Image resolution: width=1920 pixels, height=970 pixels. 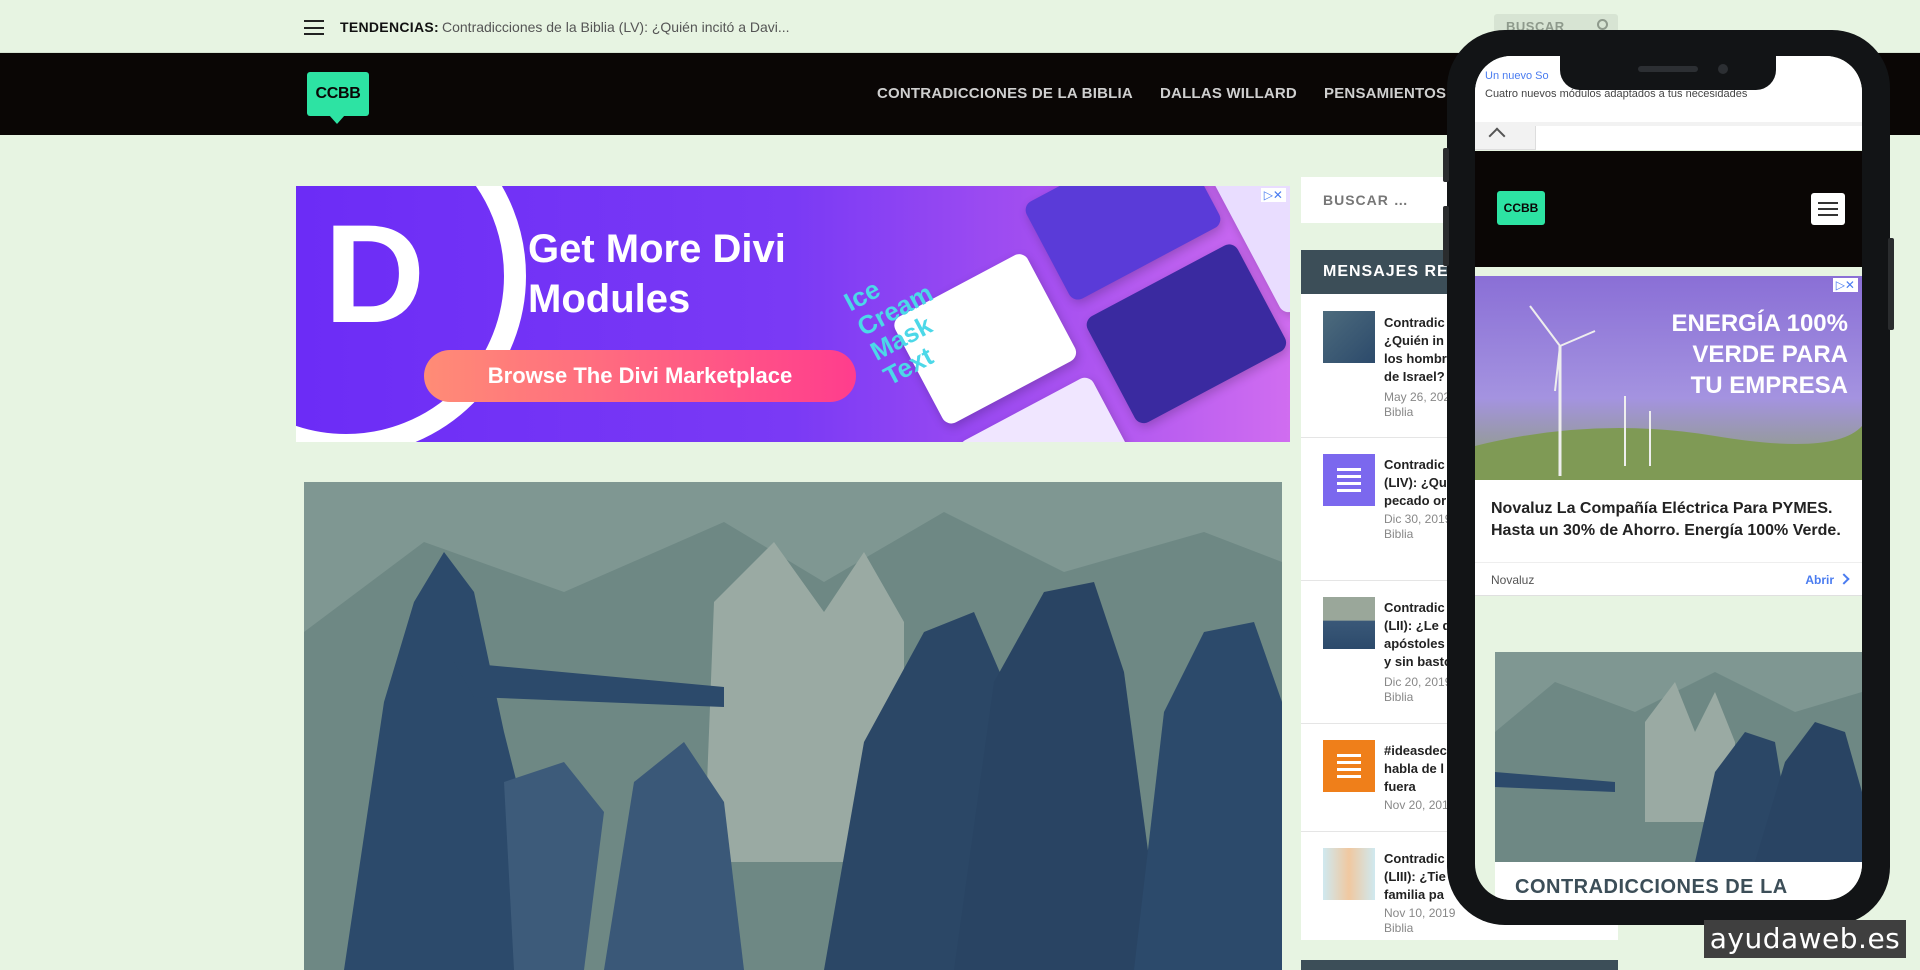 I want to click on post-meta: May 26, 202 Biblia, so click(x=1417, y=404).